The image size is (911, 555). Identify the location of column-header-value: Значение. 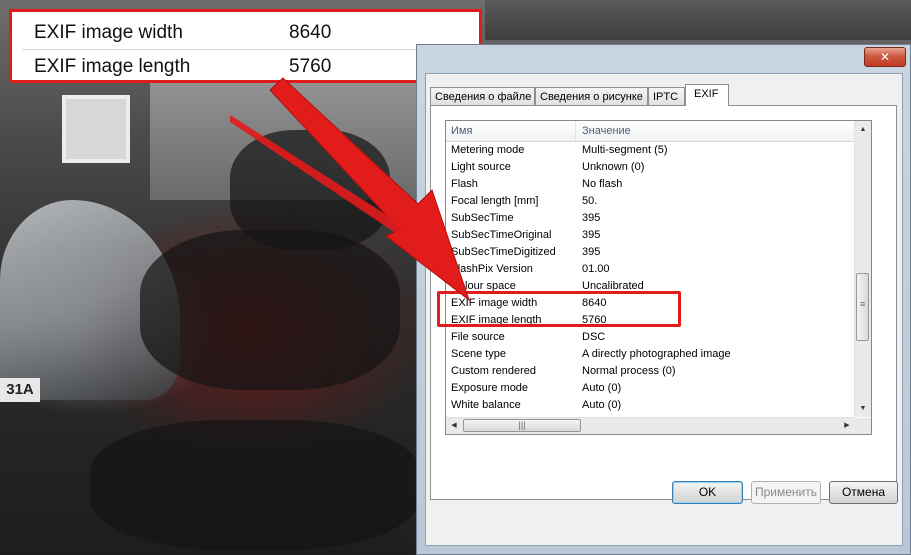
(716, 131).